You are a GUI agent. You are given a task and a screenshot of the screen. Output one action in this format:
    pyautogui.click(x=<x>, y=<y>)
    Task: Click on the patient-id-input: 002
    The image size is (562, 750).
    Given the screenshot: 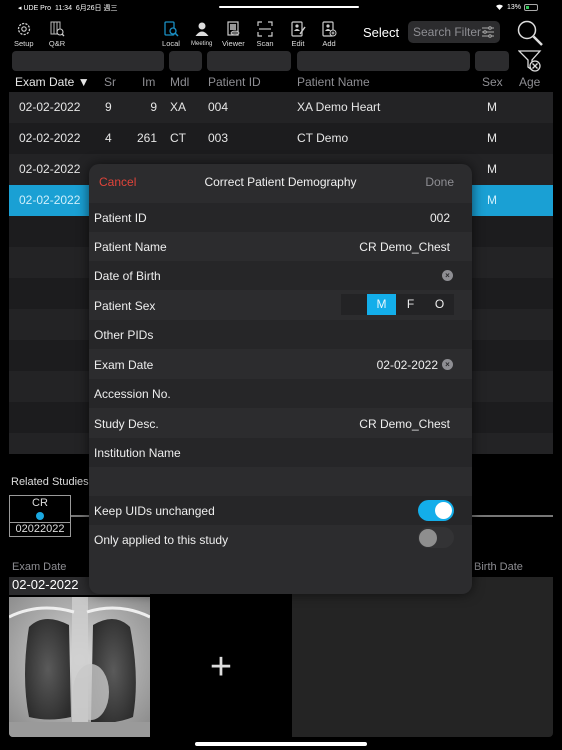 What is the action you would take?
    pyautogui.click(x=349, y=217)
    